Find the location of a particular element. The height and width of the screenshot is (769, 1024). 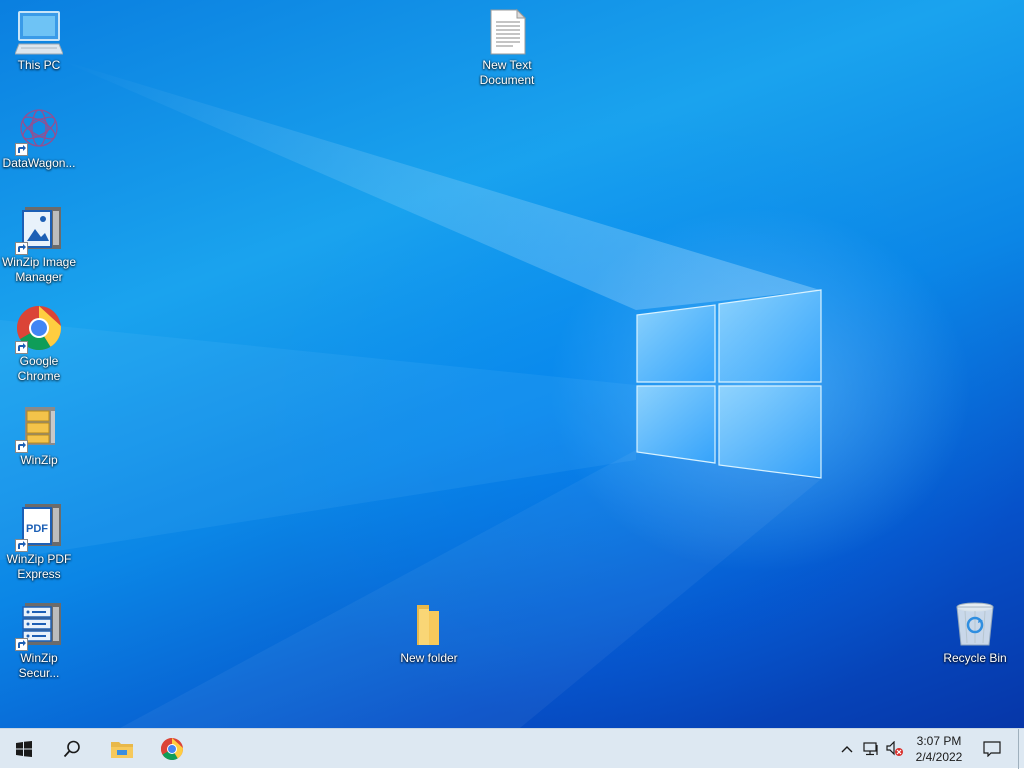

icon-label: WinZip PDF Express is located at coordinates (39, 566).